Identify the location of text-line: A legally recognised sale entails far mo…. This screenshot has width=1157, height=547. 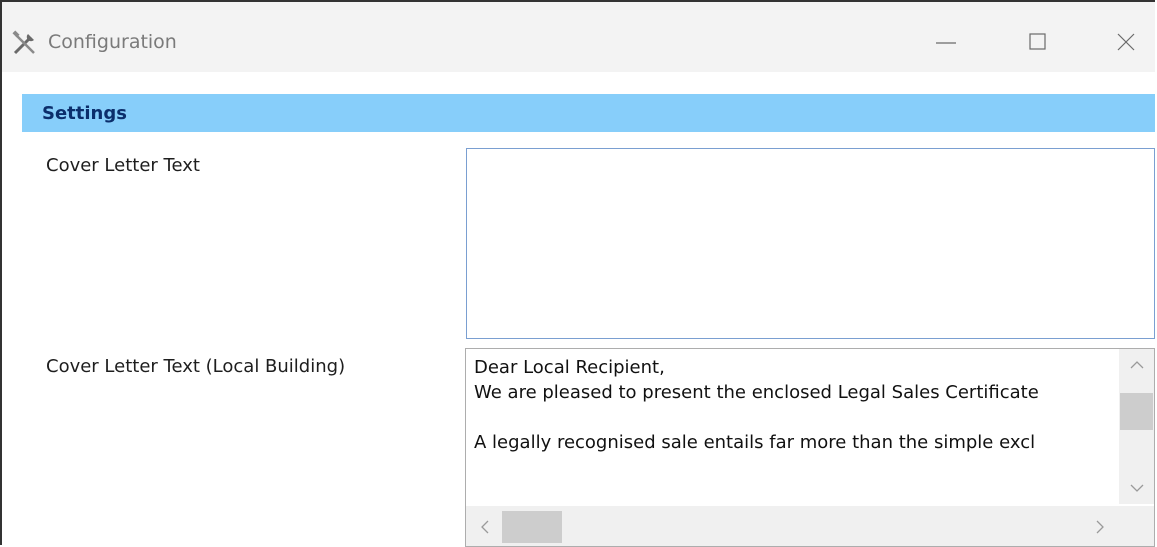
(755, 442).